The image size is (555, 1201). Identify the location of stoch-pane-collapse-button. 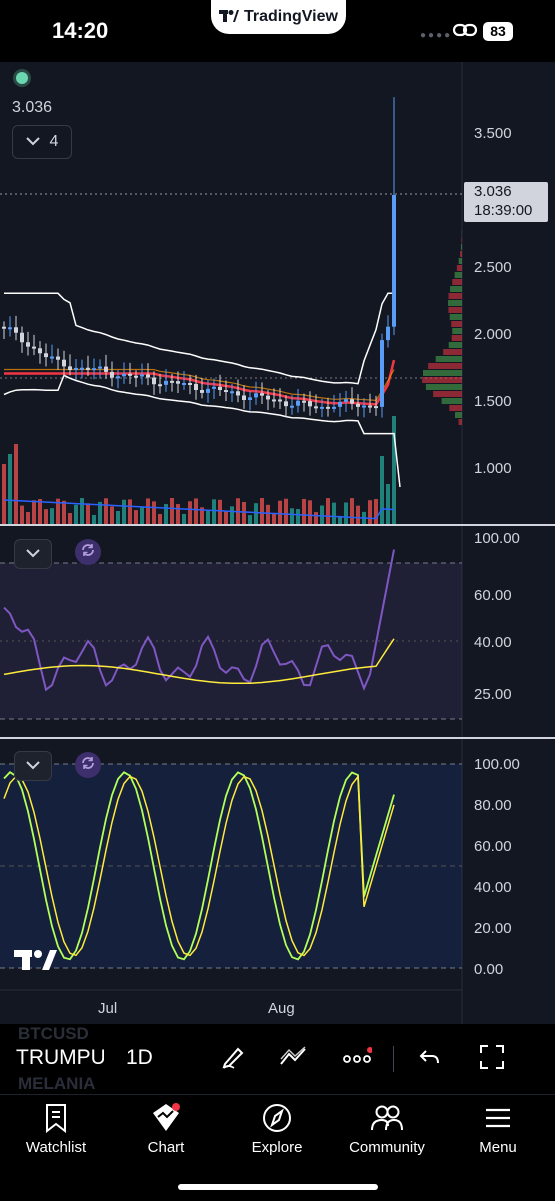
(33, 766).